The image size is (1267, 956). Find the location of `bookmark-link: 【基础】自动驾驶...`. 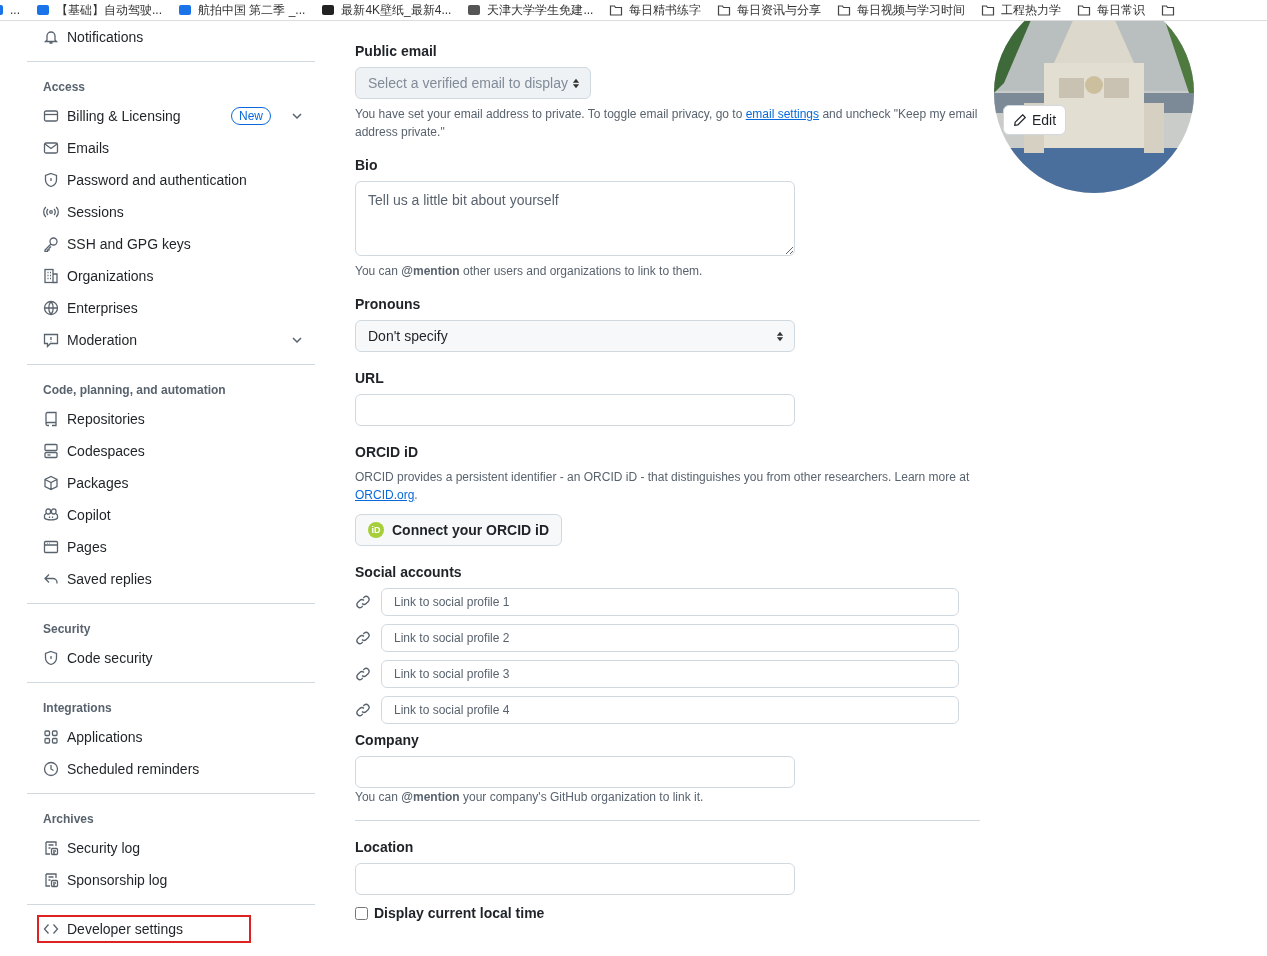

bookmark-link: 【基础】自动驾驶... is located at coordinates (109, 10).